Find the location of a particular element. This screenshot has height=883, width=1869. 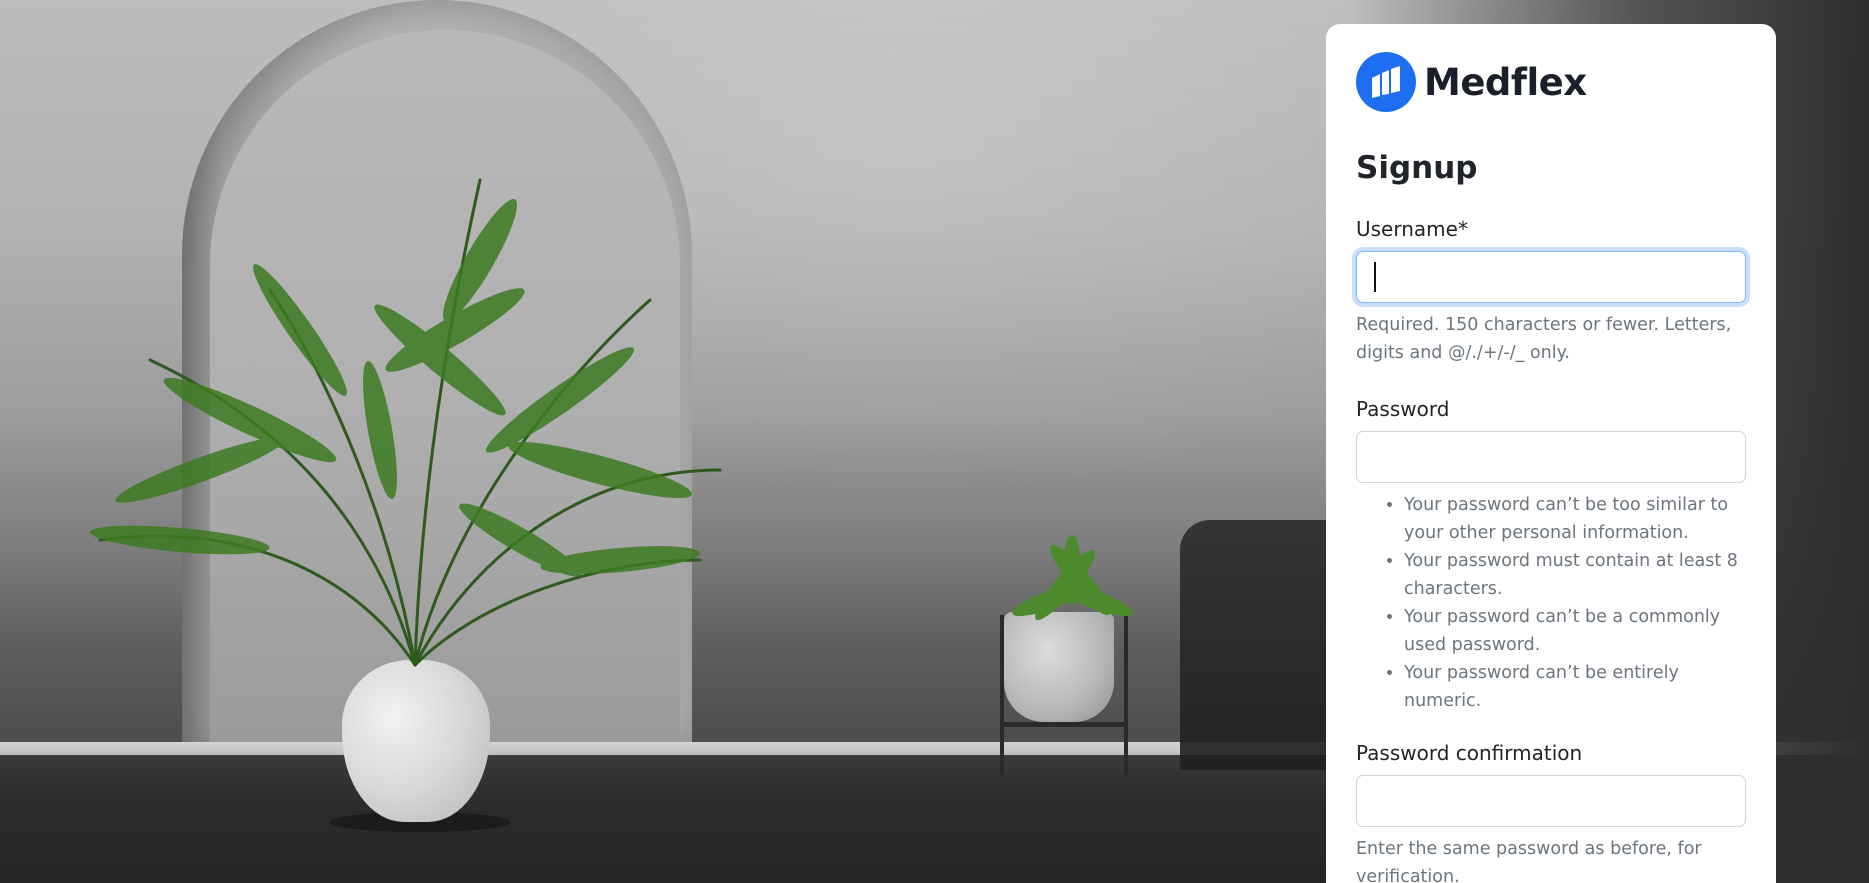

brand-header: Medflex is located at coordinates (1551, 82).